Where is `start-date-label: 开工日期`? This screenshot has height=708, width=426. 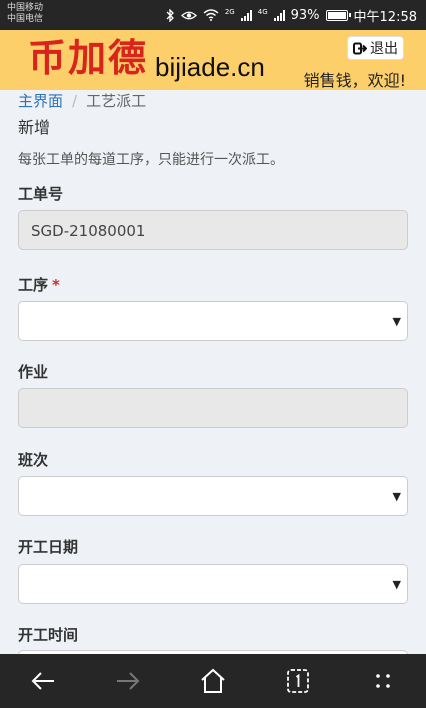
start-date-label: 开工日期 is located at coordinates (48, 547).